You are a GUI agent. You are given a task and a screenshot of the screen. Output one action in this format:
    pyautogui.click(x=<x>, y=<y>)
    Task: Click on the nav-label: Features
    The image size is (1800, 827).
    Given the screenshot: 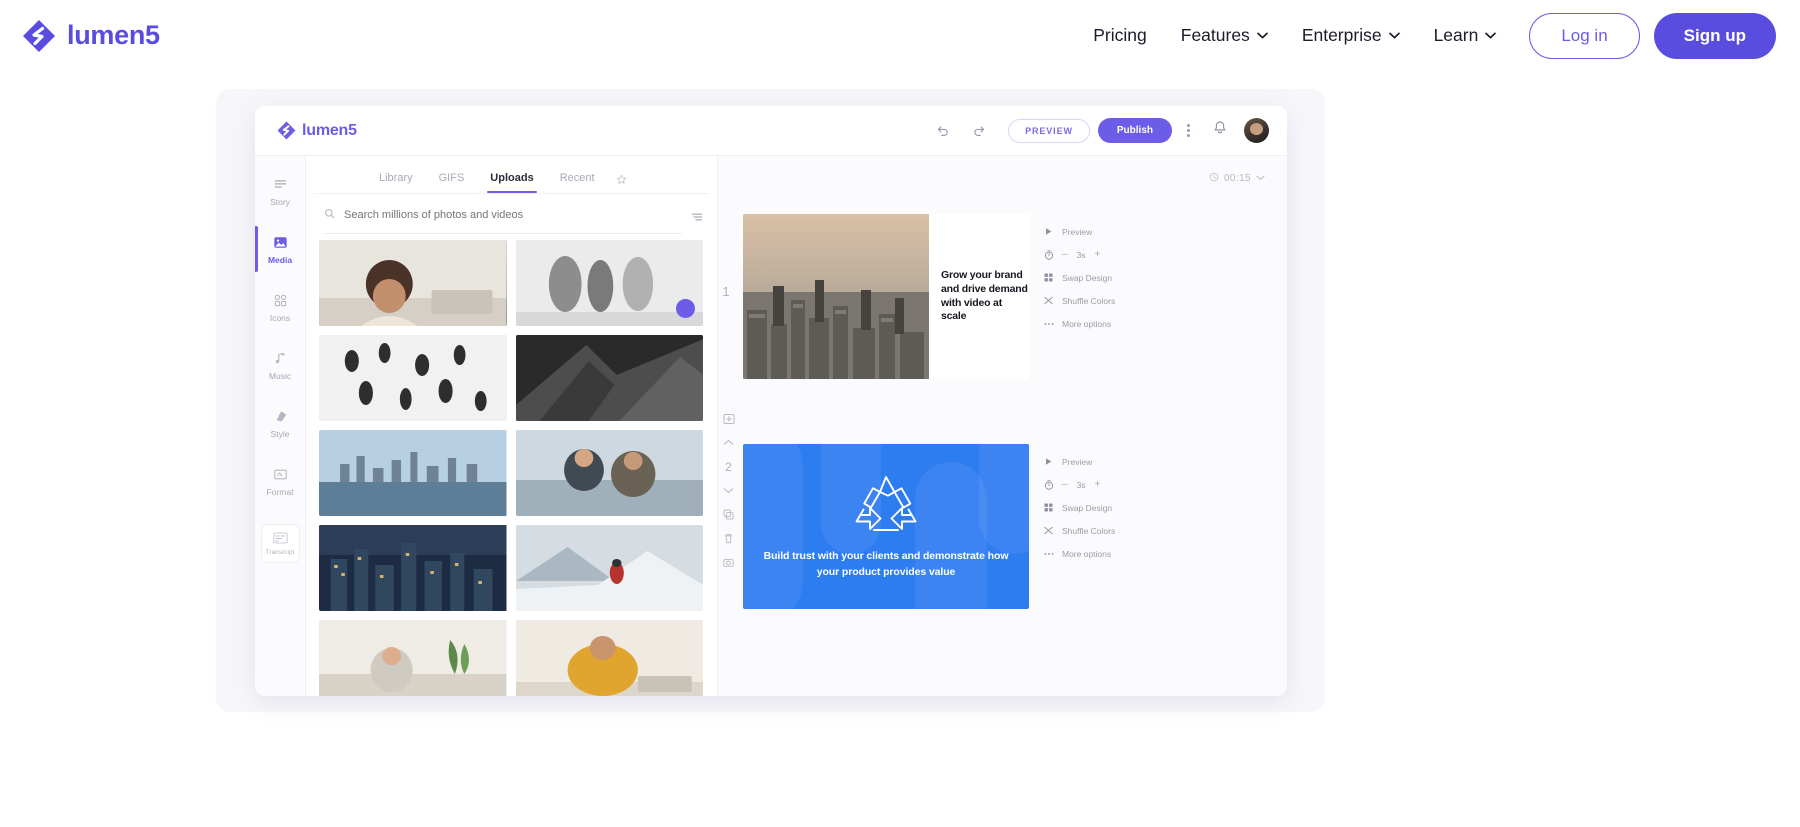 What is the action you would take?
    pyautogui.click(x=1215, y=35)
    